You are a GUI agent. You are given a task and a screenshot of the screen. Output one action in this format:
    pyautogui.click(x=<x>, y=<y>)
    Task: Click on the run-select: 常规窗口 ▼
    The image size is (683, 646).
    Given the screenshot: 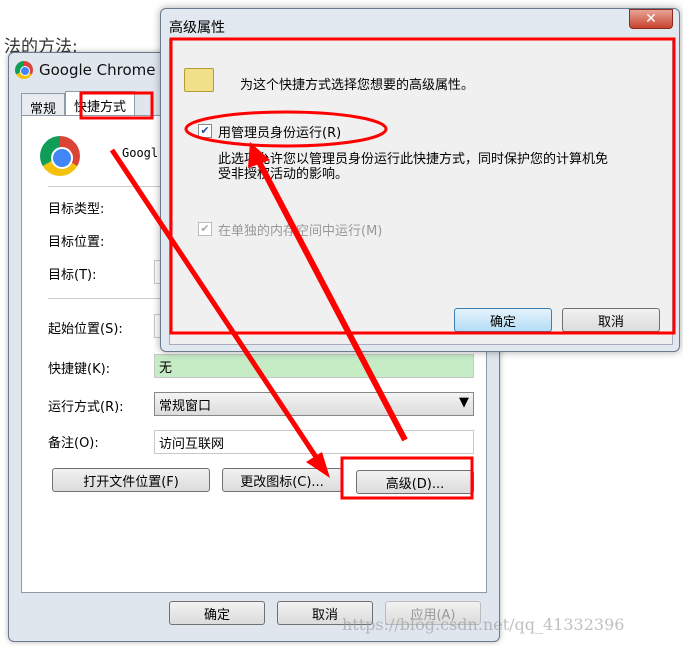 What is the action you would take?
    pyautogui.click(x=314, y=404)
    